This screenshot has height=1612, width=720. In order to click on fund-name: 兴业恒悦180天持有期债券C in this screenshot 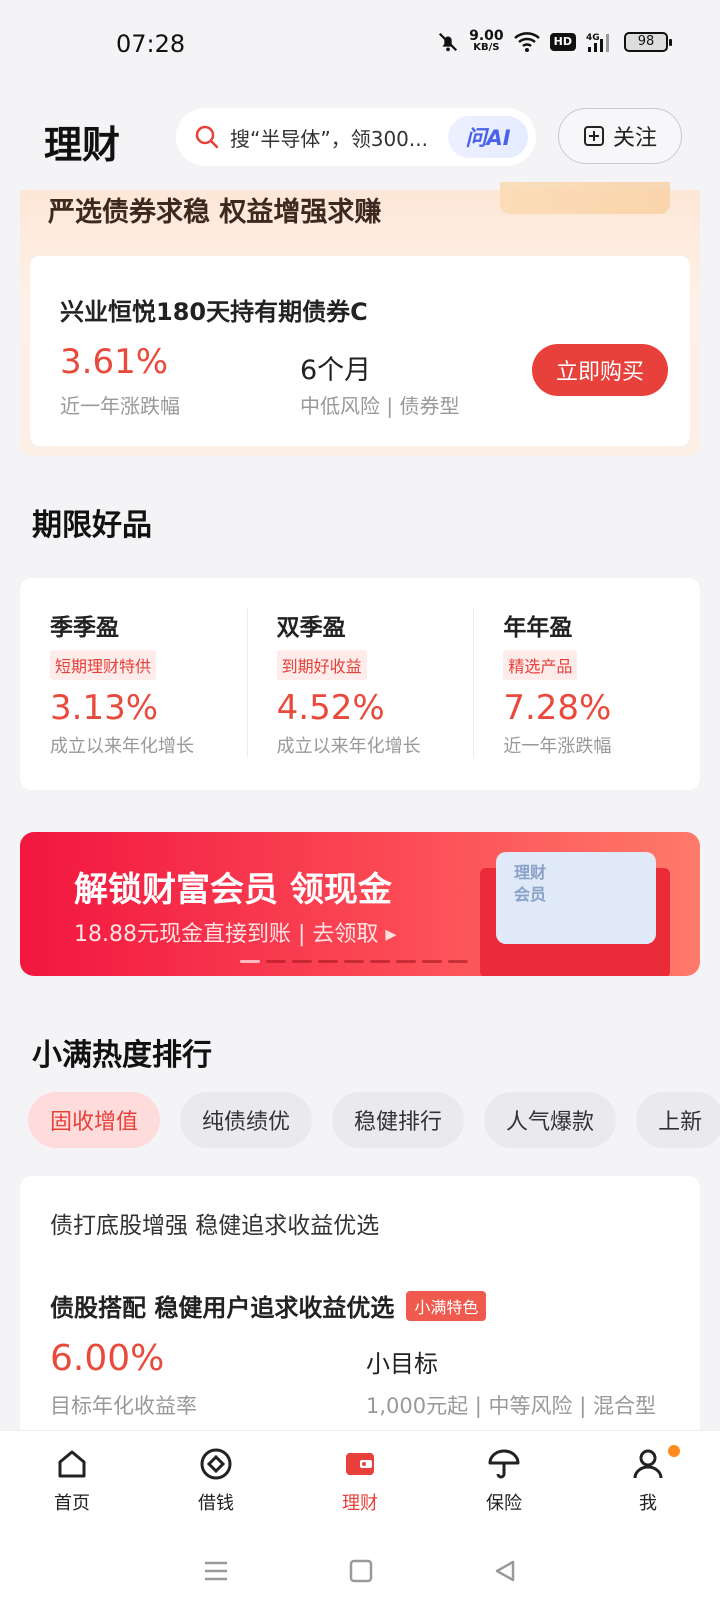, I will do `click(214, 312)`.